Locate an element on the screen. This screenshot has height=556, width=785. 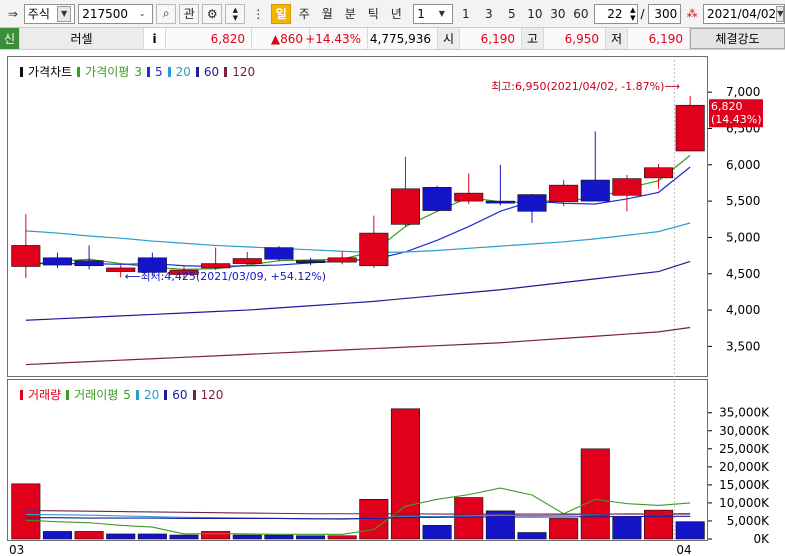
view-count-value: 22 is located at coordinates (615, 13).